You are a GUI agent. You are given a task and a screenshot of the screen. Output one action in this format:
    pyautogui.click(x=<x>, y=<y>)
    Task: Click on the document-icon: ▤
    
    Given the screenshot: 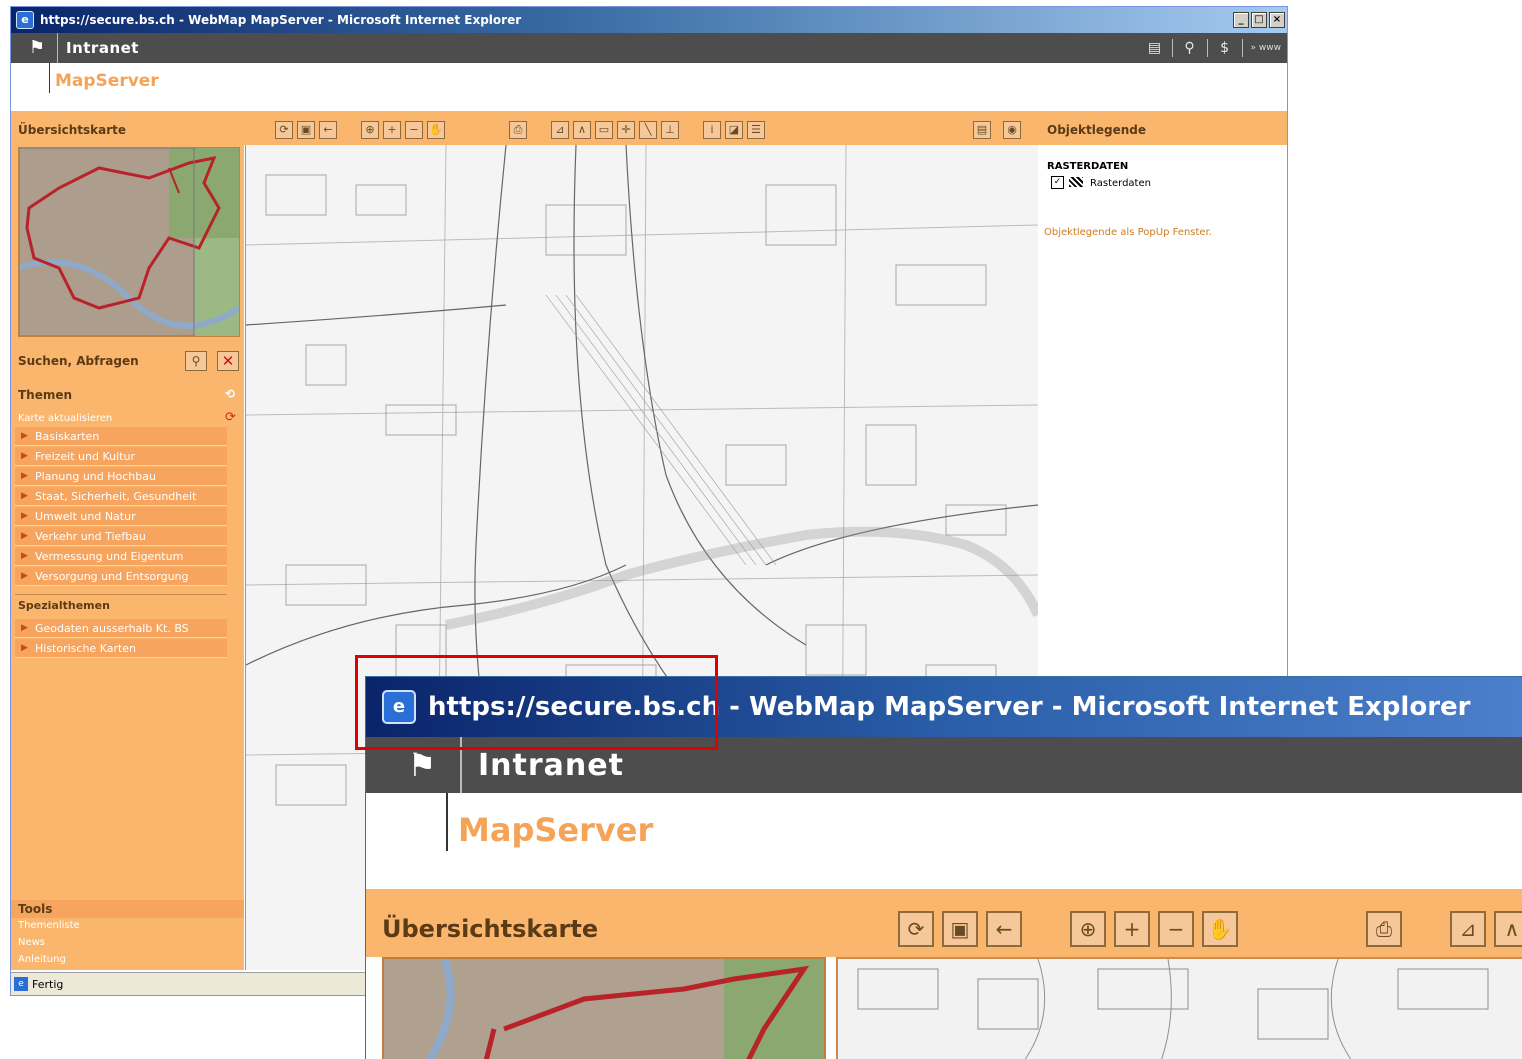 What is the action you would take?
    pyautogui.click(x=1155, y=48)
    